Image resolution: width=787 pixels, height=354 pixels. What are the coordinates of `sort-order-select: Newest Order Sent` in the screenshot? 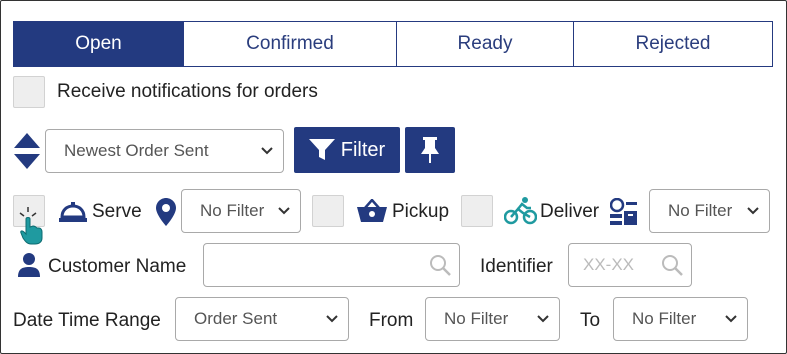 It's located at (164, 151).